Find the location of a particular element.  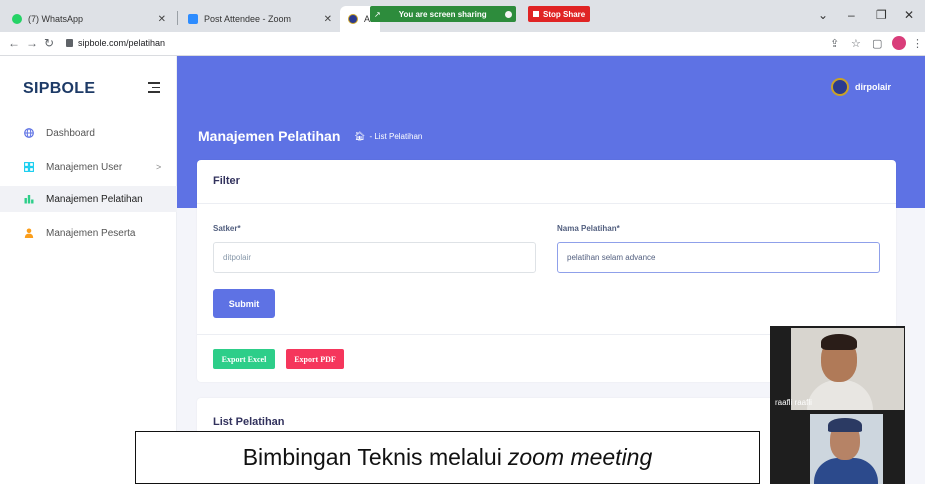

sidebar-item-label: Dashboard is located at coordinates (70, 133).